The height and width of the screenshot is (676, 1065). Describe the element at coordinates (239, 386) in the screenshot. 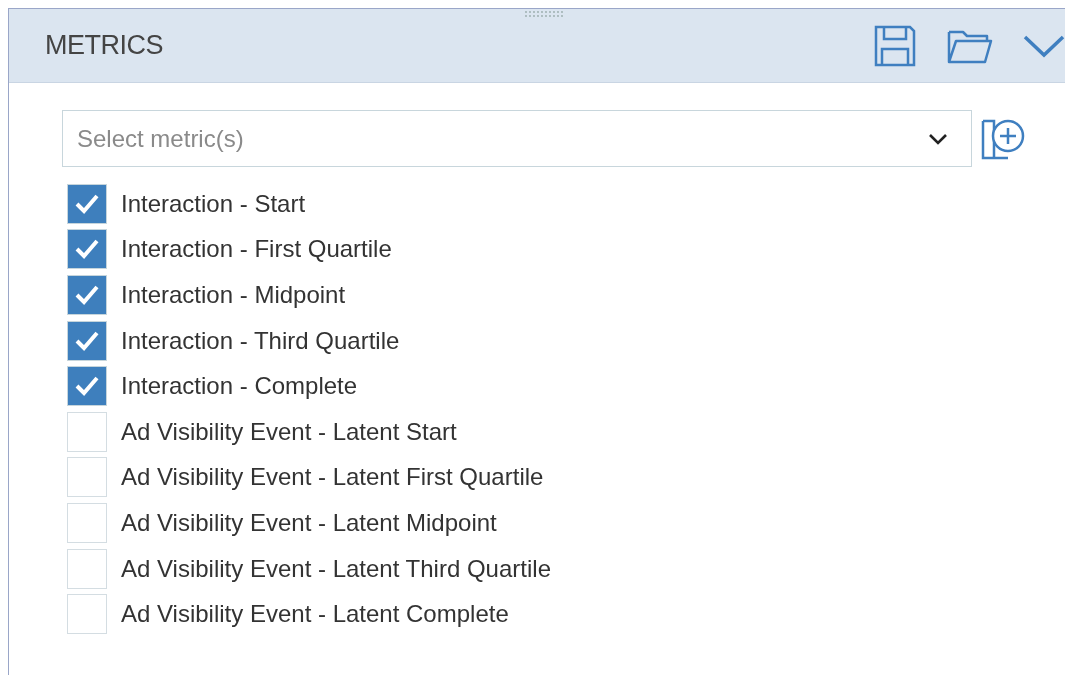

I see `metric-label: Interaction - Complete` at that location.